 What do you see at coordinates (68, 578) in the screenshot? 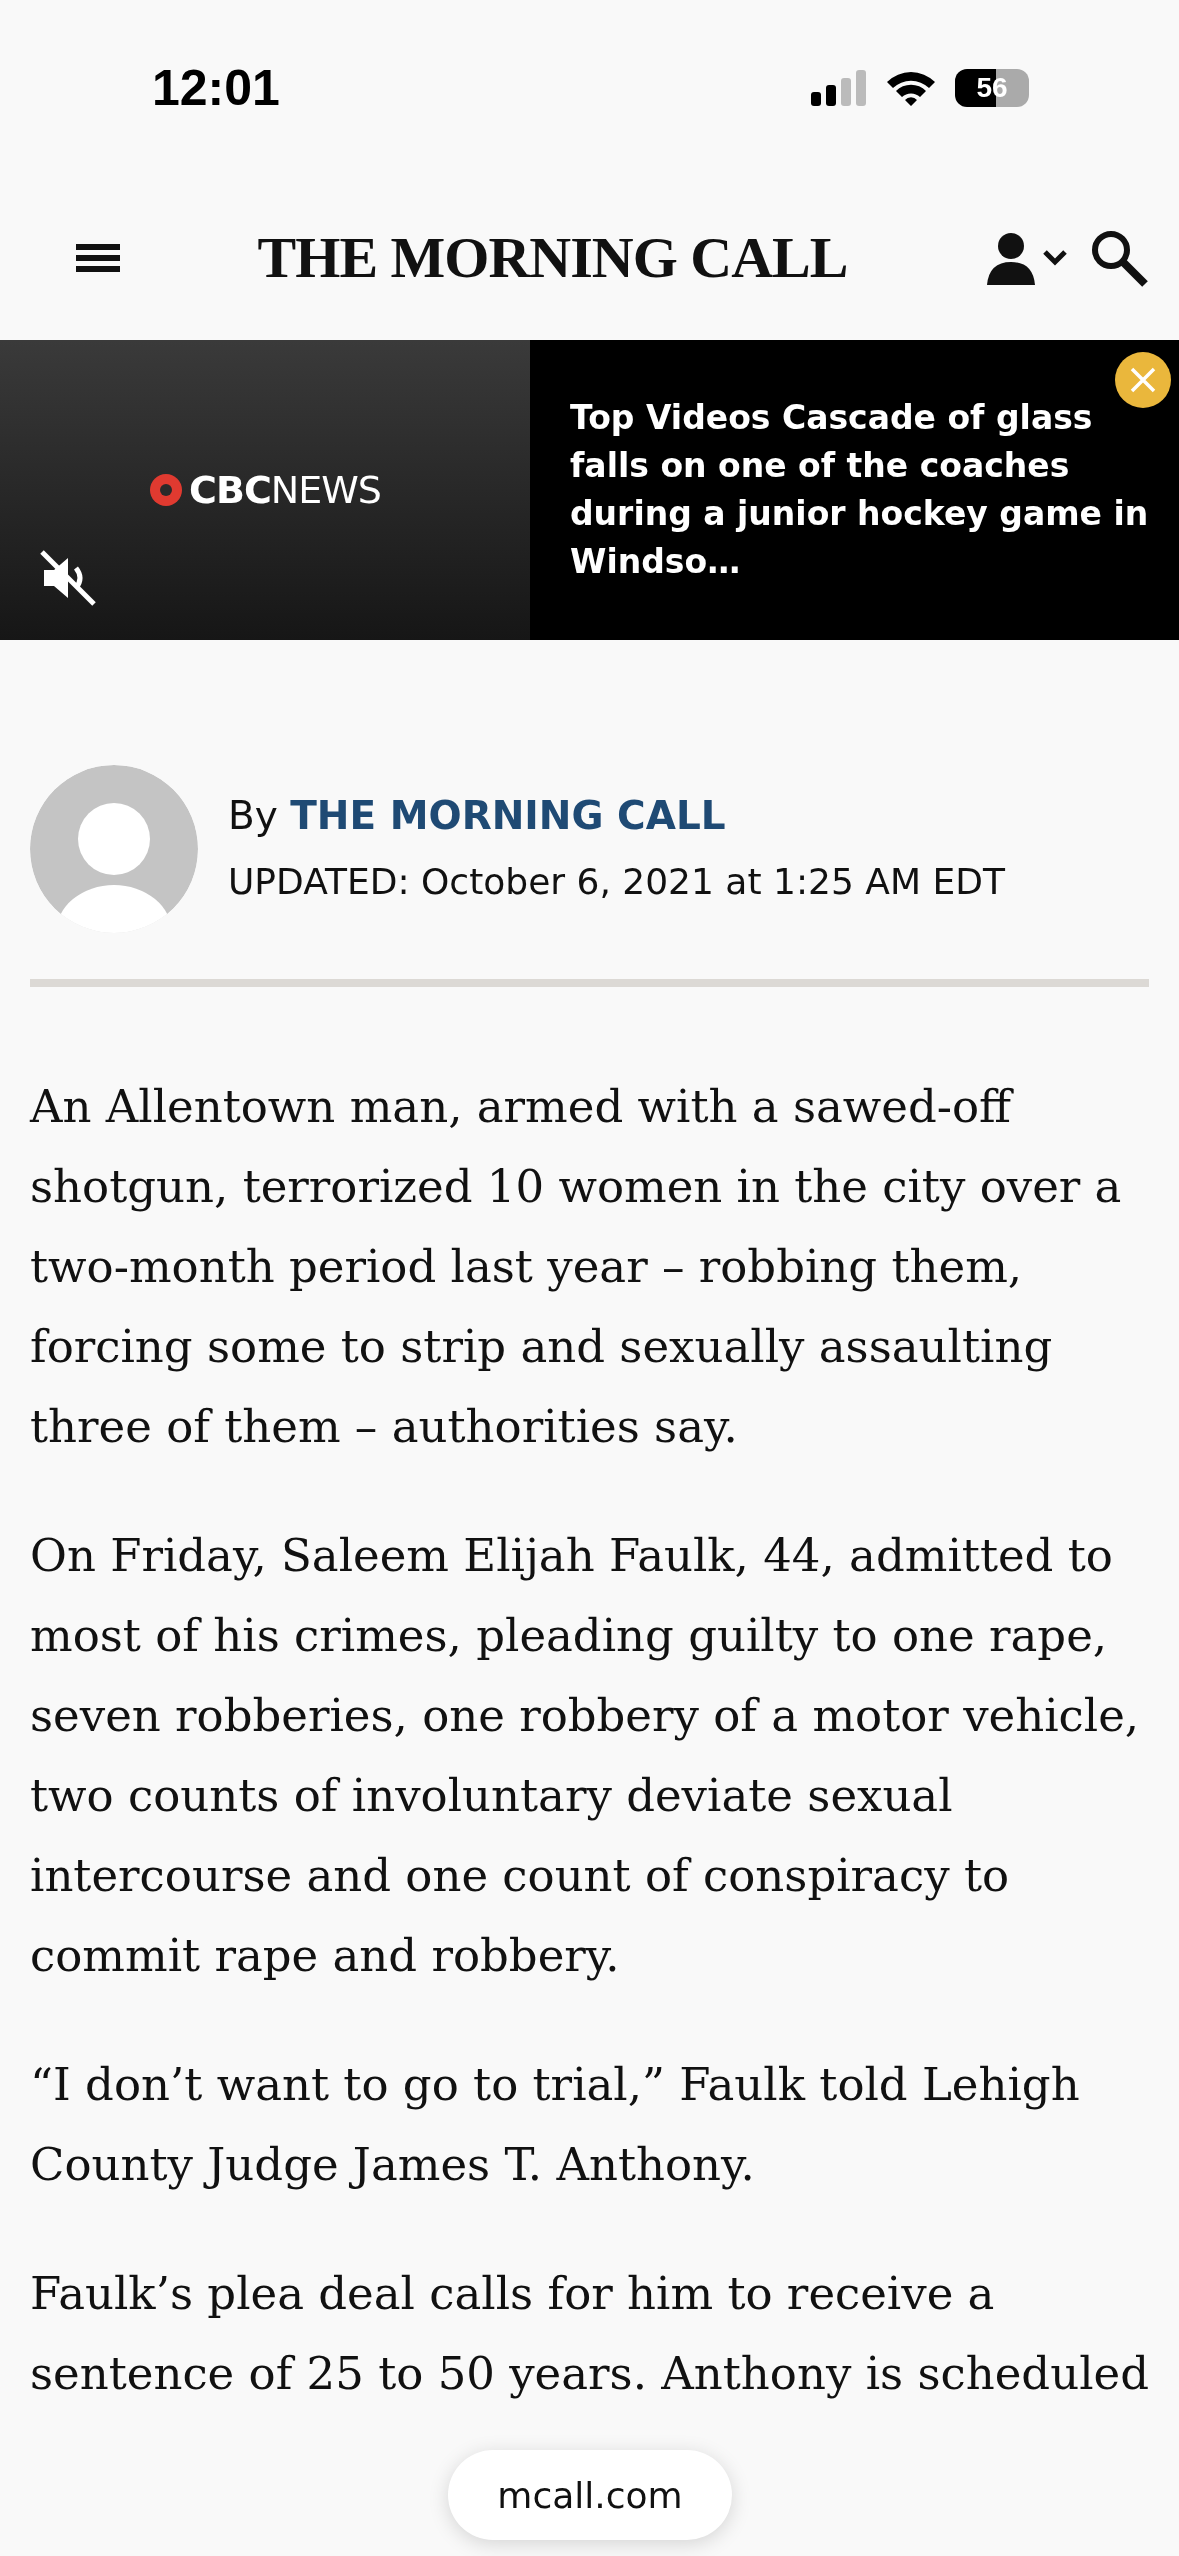
I see `mute-icon` at bounding box center [68, 578].